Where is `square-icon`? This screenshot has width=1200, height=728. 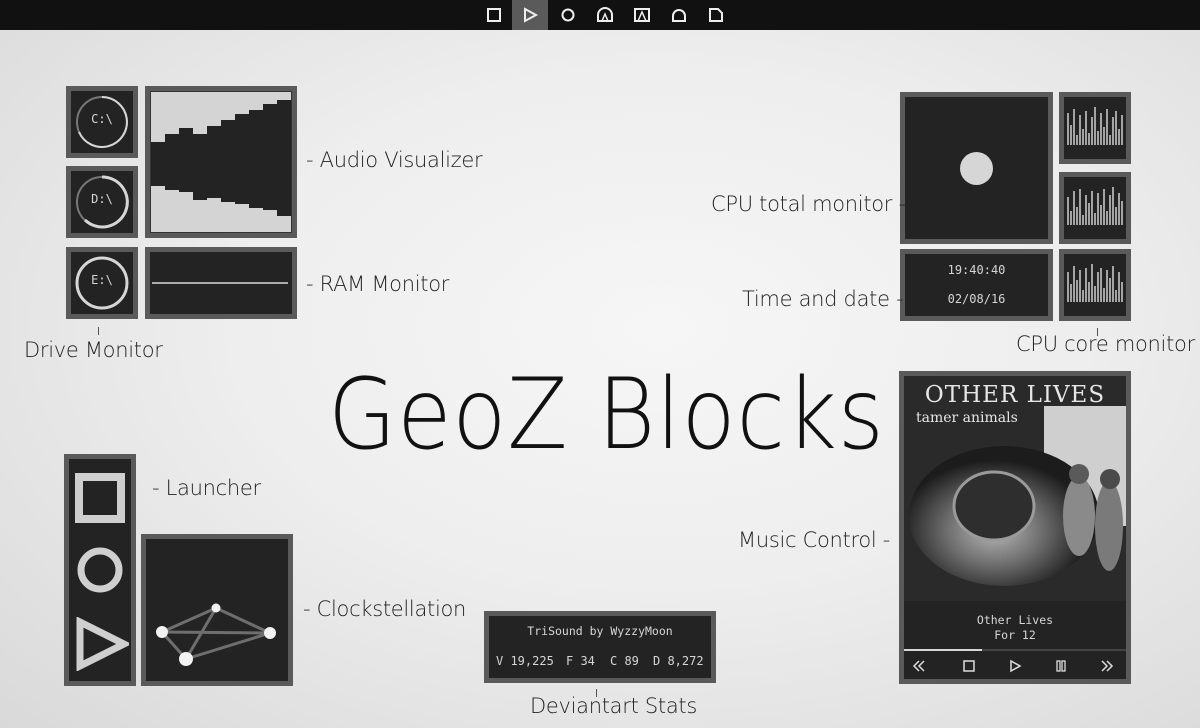 square-icon is located at coordinates (494, 15).